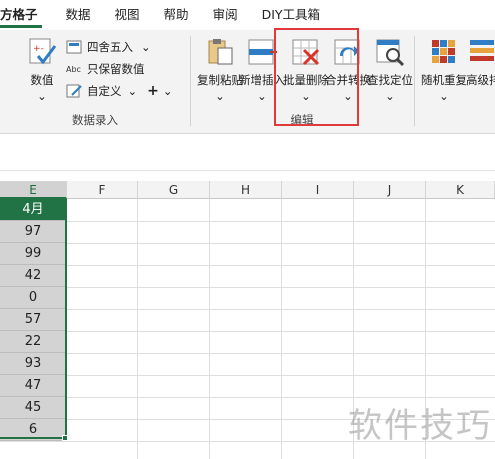 Image resolution: width=495 pixels, height=459 pixels. I want to click on clipboard-icon, so click(220, 52).